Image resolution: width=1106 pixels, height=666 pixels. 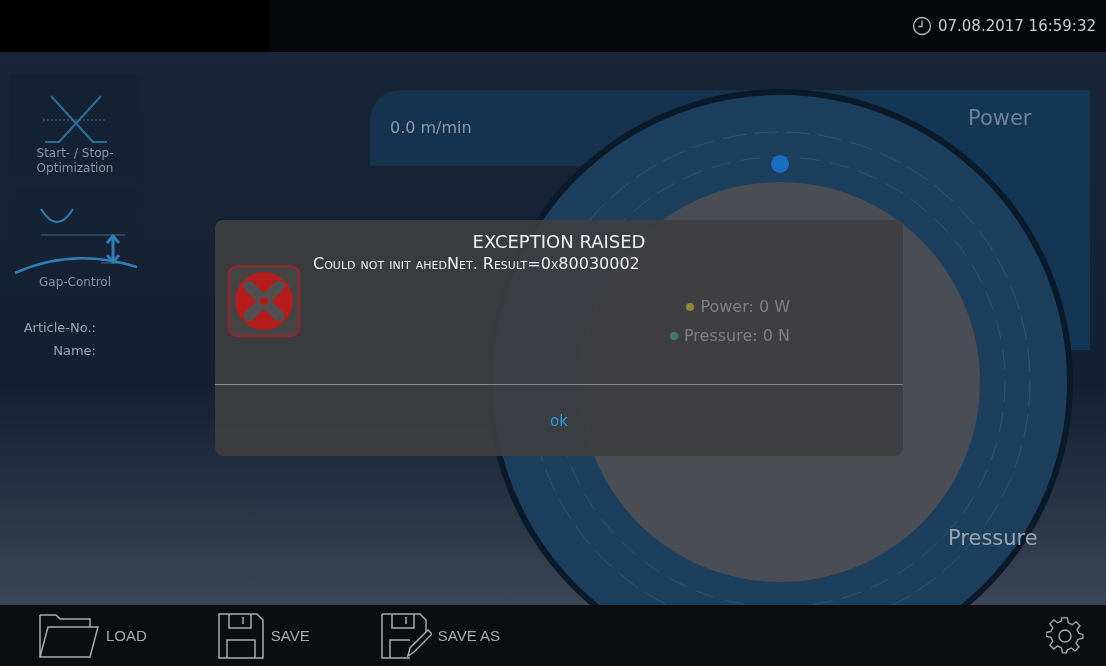 What do you see at coordinates (1000, 118) in the screenshot?
I see `power-label: Power` at bounding box center [1000, 118].